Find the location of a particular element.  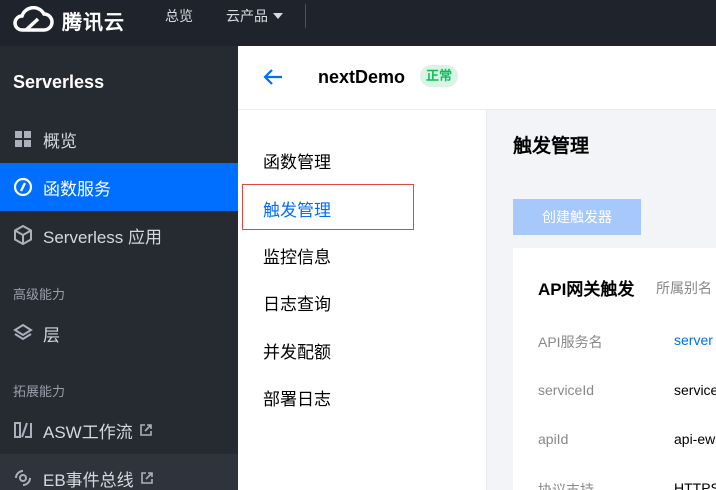

section-advanced-label: 高级能力 is located at coordinates (39, 294).